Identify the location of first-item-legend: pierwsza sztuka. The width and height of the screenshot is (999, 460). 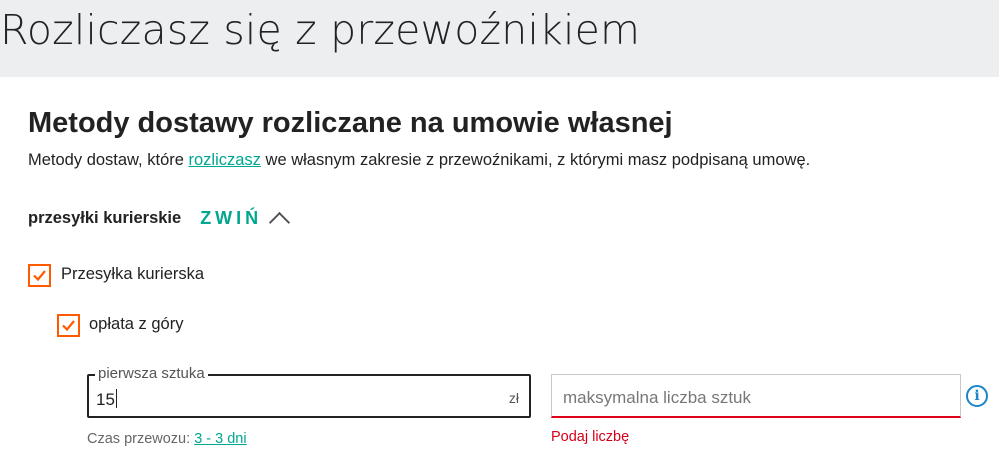
(151, 374).